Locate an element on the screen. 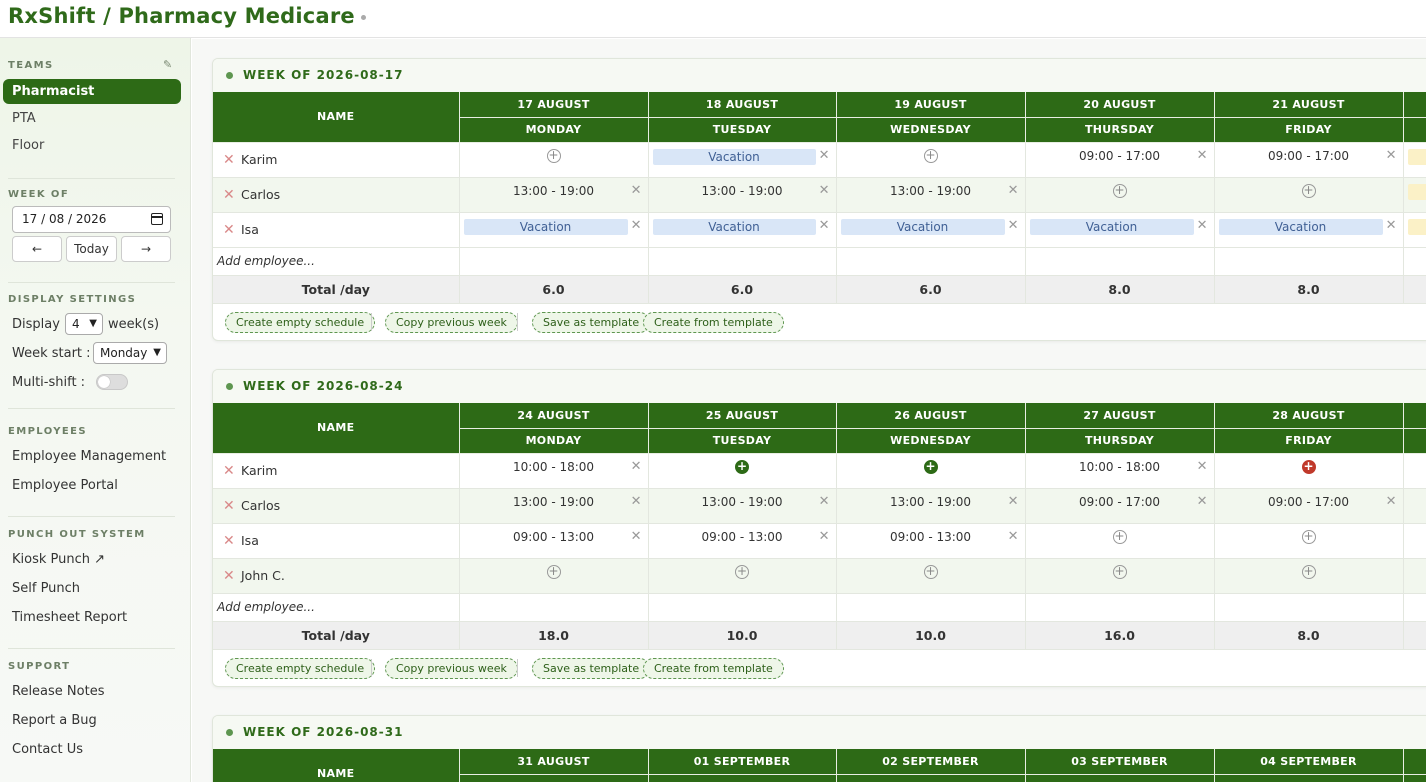 This screenshot has width=1426, height=782. employee-management-link: Employee Management is located at coordinates (89, 456).